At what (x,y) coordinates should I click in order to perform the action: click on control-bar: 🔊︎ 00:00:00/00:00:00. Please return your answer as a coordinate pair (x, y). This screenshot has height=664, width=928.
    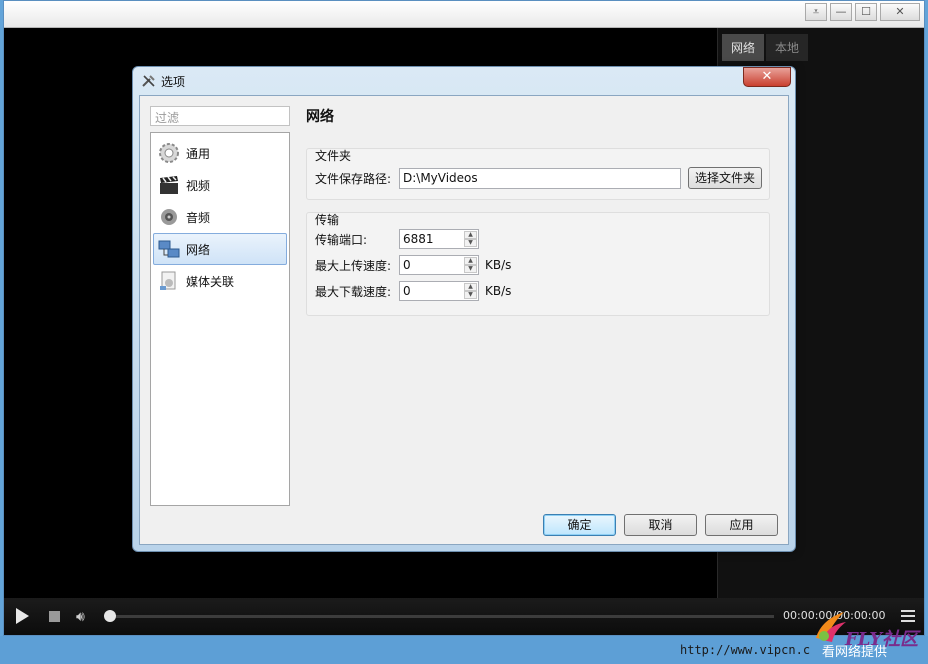
    Looking at the image, I should click on (464, 616).